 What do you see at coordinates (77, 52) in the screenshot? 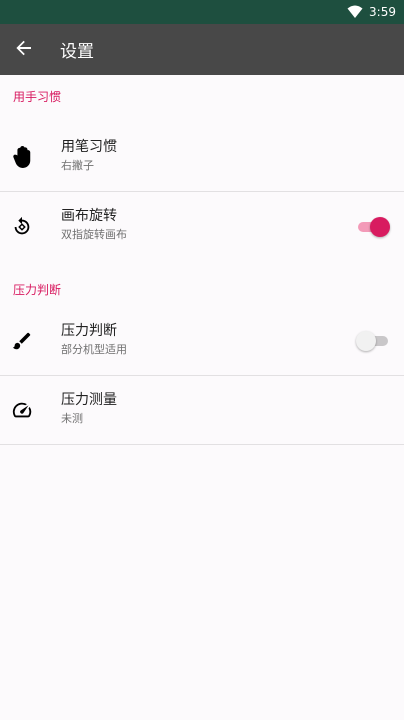
I see `page-title: 设置` at bounding box center [77, 52].